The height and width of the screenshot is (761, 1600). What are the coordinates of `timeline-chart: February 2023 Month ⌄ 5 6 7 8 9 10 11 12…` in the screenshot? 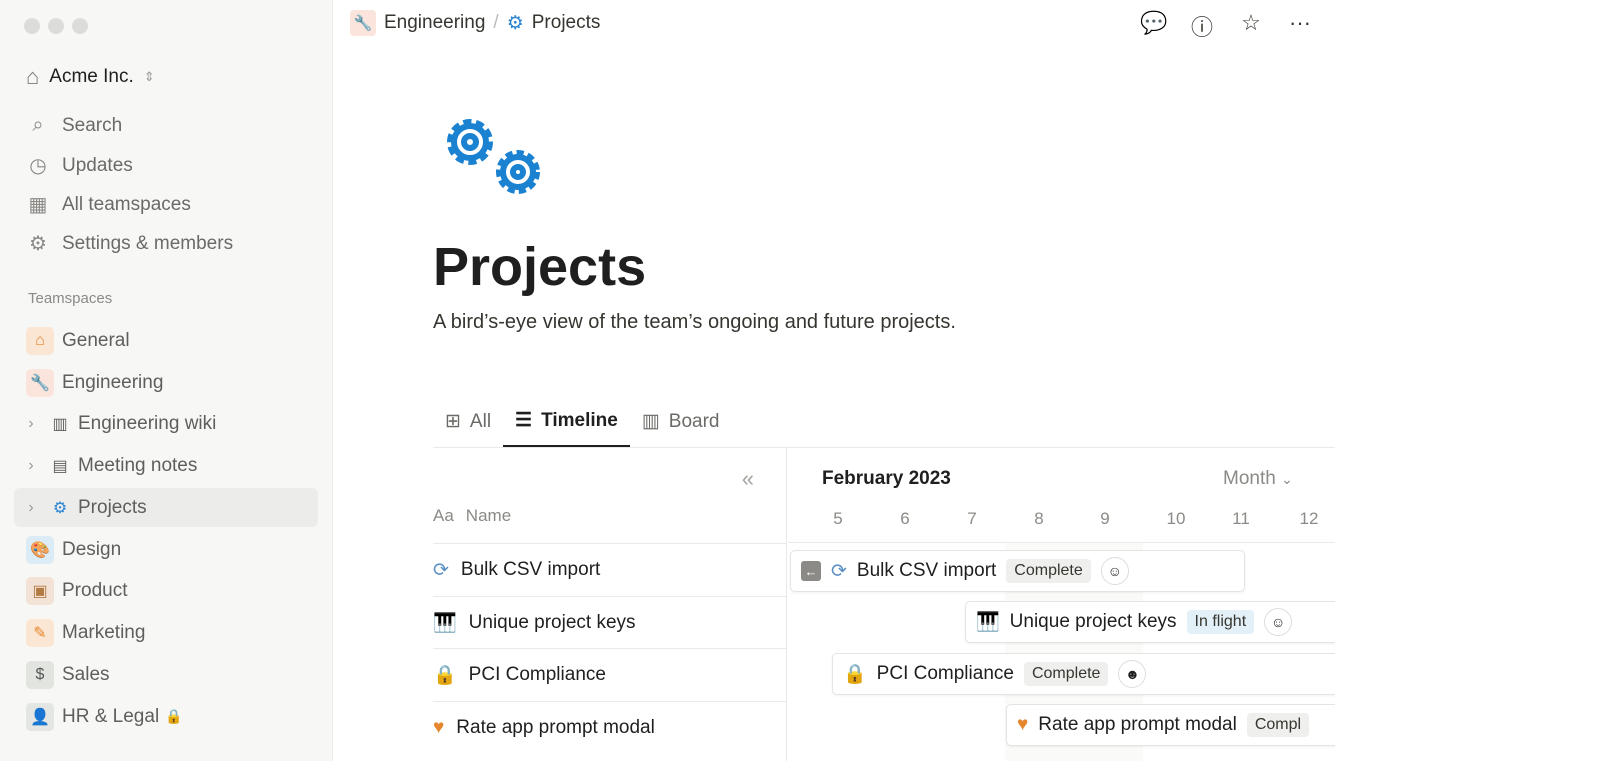 It's located at (1061, 604).